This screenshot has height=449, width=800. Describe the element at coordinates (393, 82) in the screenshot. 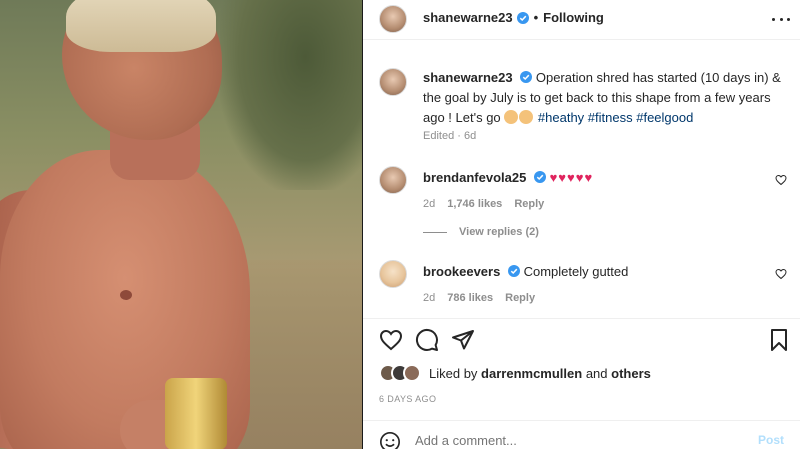

I see `caption-author-avatar` at that location.